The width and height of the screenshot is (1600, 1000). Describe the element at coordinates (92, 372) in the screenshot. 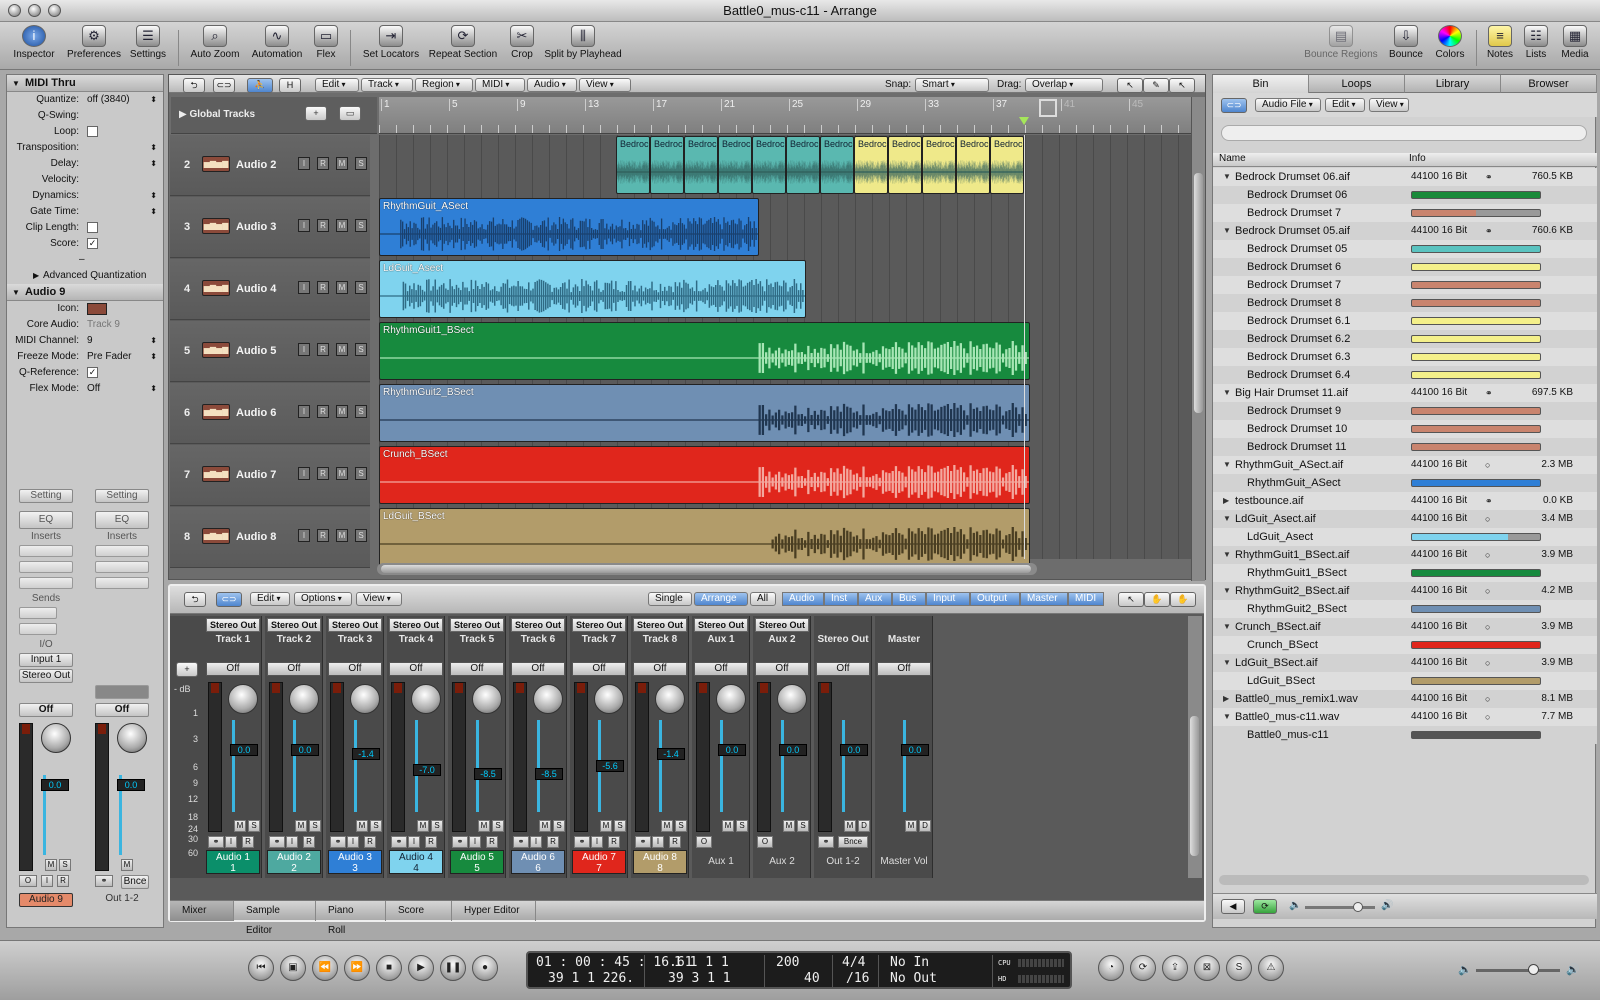

I see `checkbox: ✓` at that location.